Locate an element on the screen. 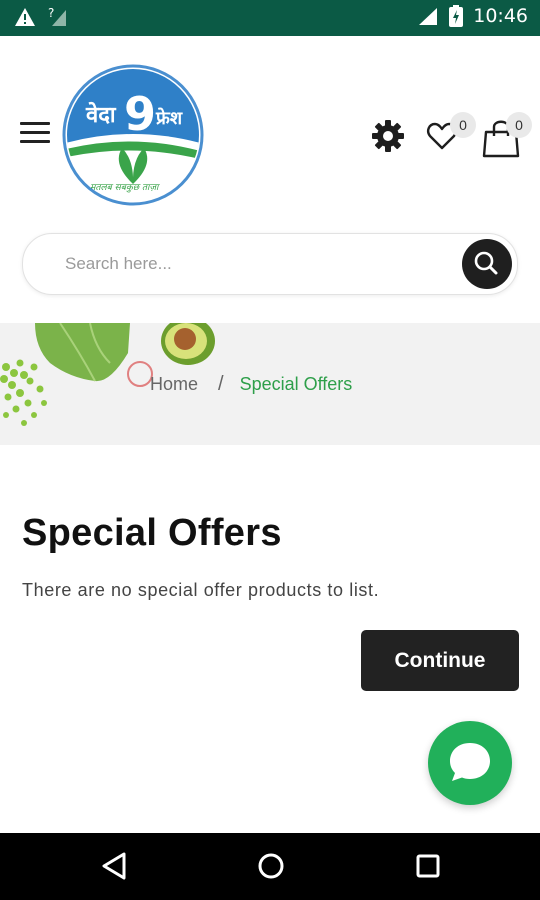 This screenshot has width=540, height=900. chat-button is located at coordinates (470, 763).